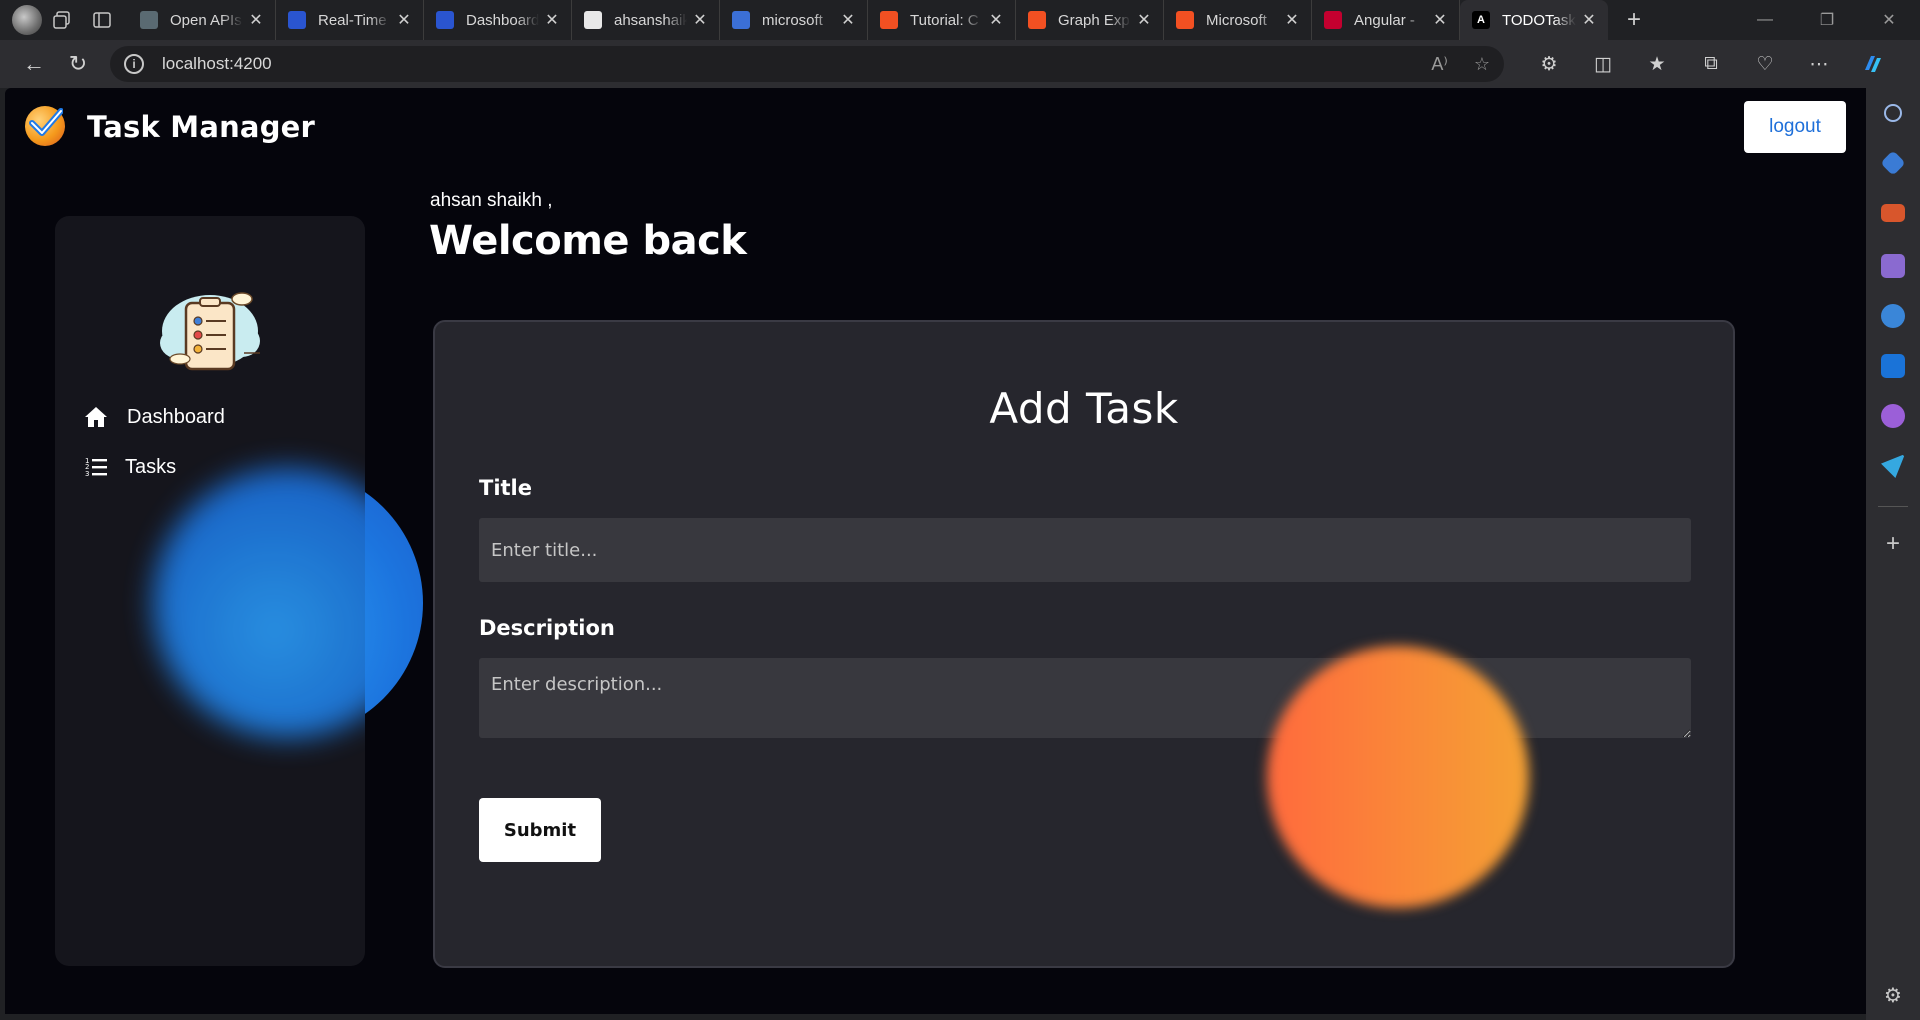 This screenshot has width=1920, height=1020. What do you see at coordinates (506, 488) in the screenshot?
I see `title-label: Title` at bounding box center [506, 488].